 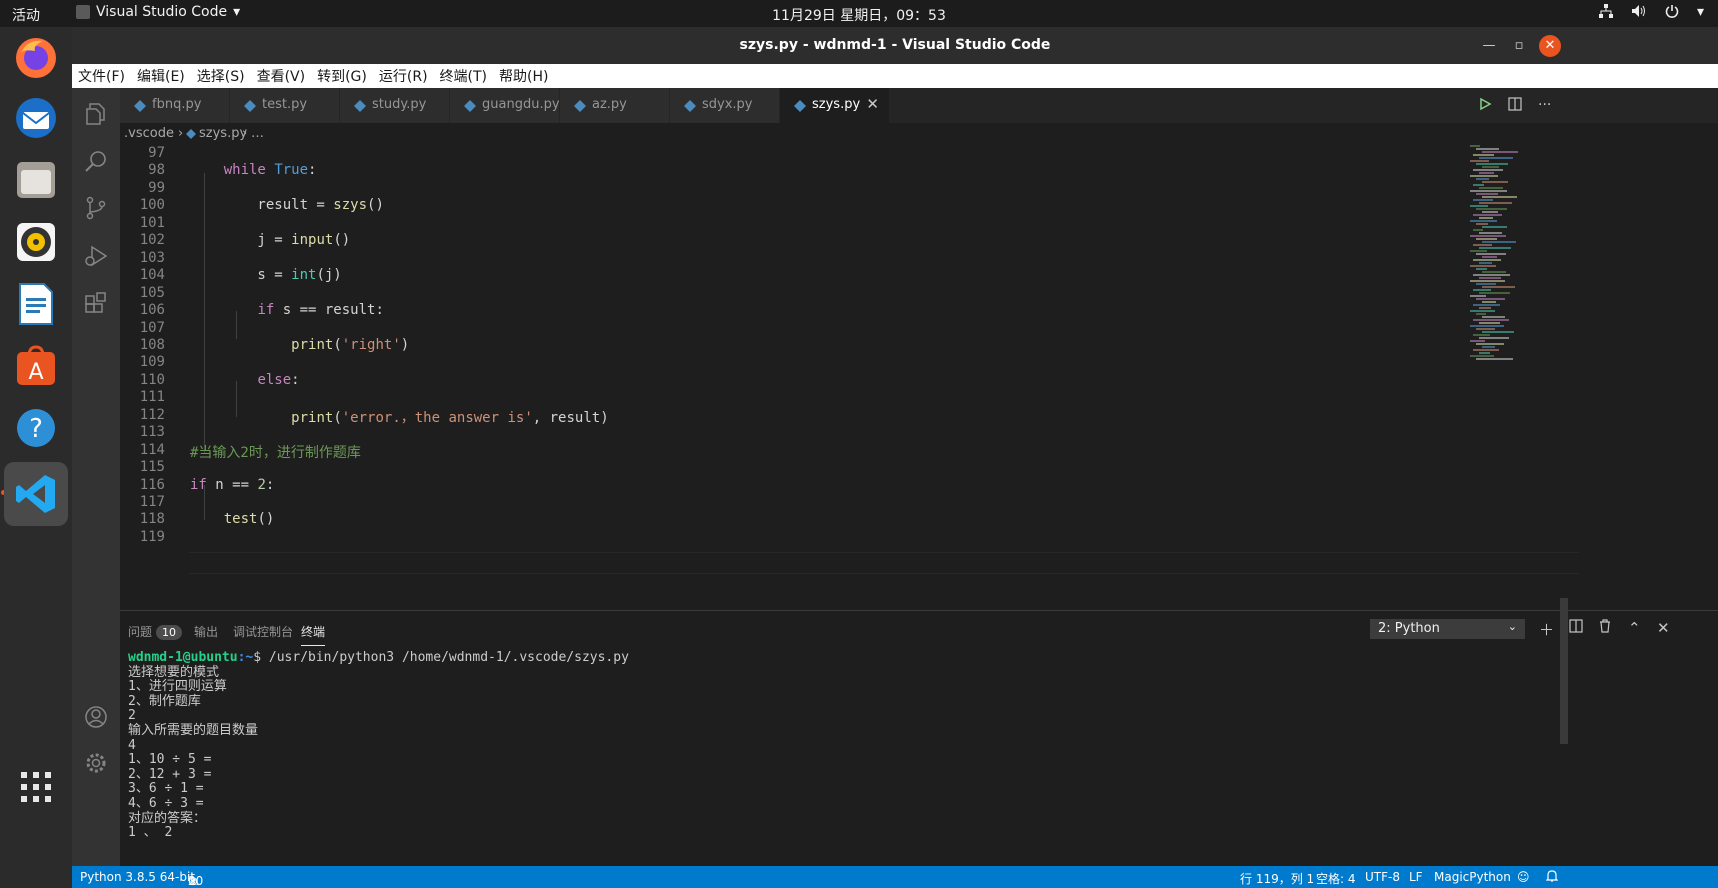 I want to click on code-line: 117, so click(x=850, y=503).